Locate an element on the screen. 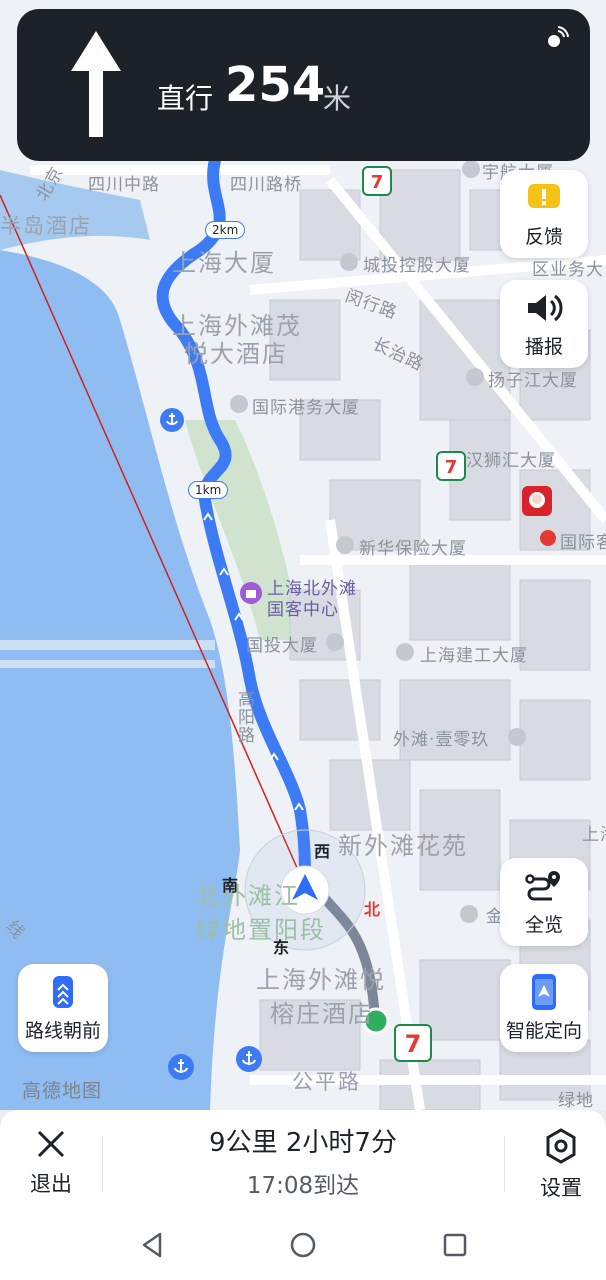 This screenshot has width=606, height=1280. map-label-poi: 新外滩花苑 is located at coordinates (403, 846).